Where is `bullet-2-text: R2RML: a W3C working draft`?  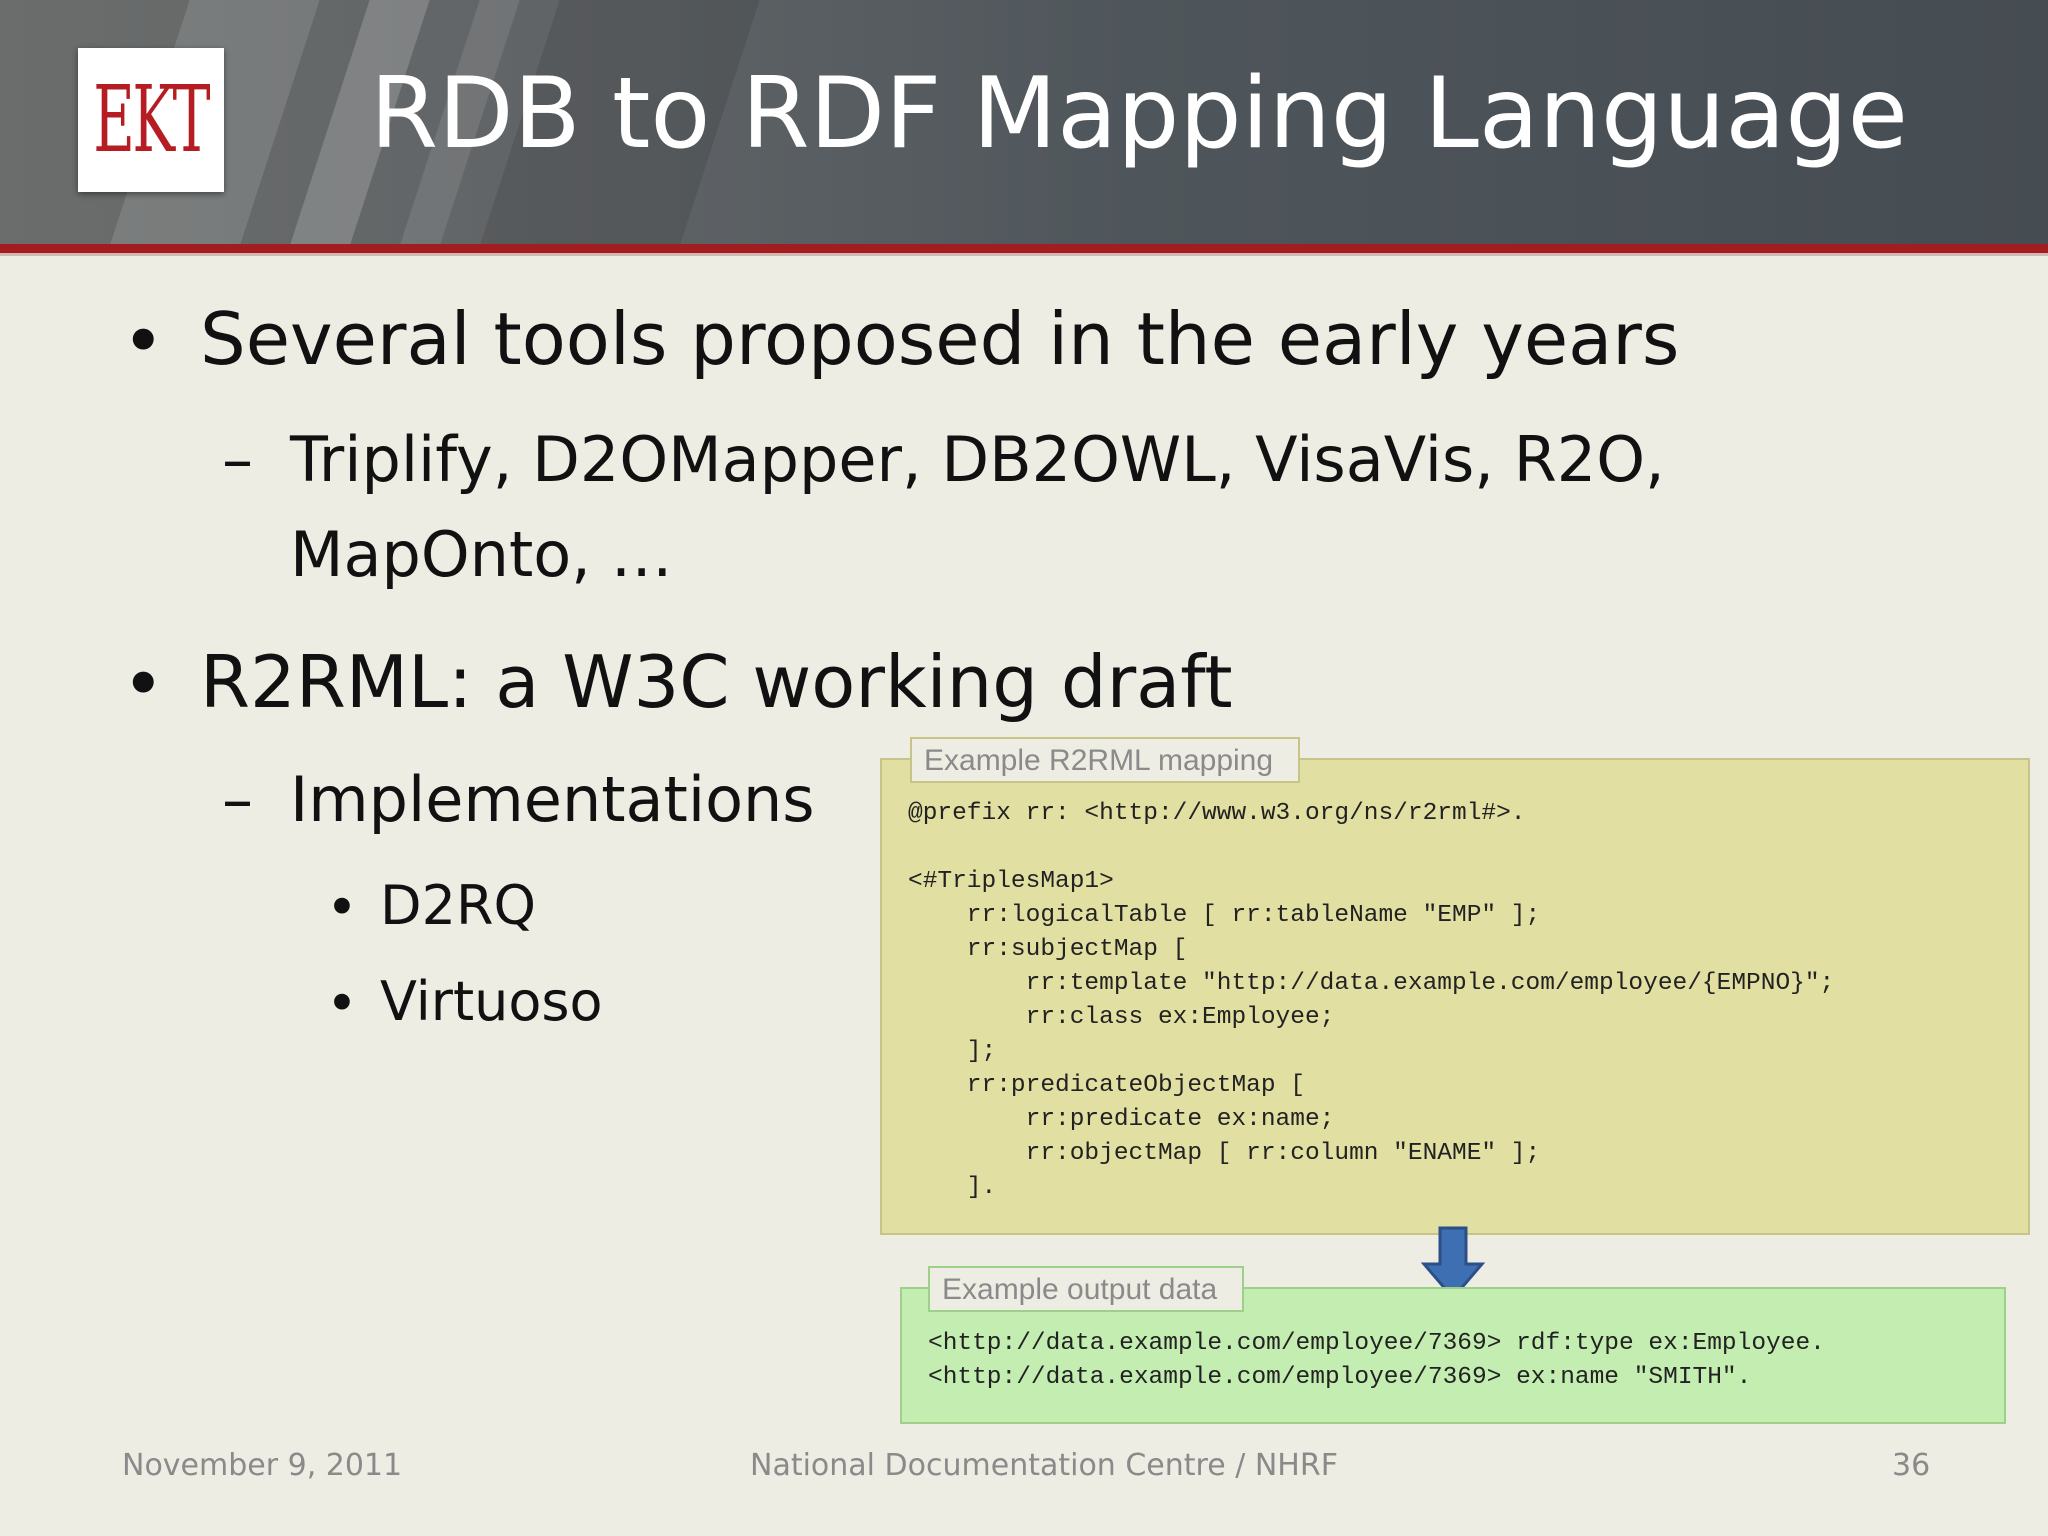
bullet-2-text: R2RML: a W3C working draft is located at coordinates (716, 682).